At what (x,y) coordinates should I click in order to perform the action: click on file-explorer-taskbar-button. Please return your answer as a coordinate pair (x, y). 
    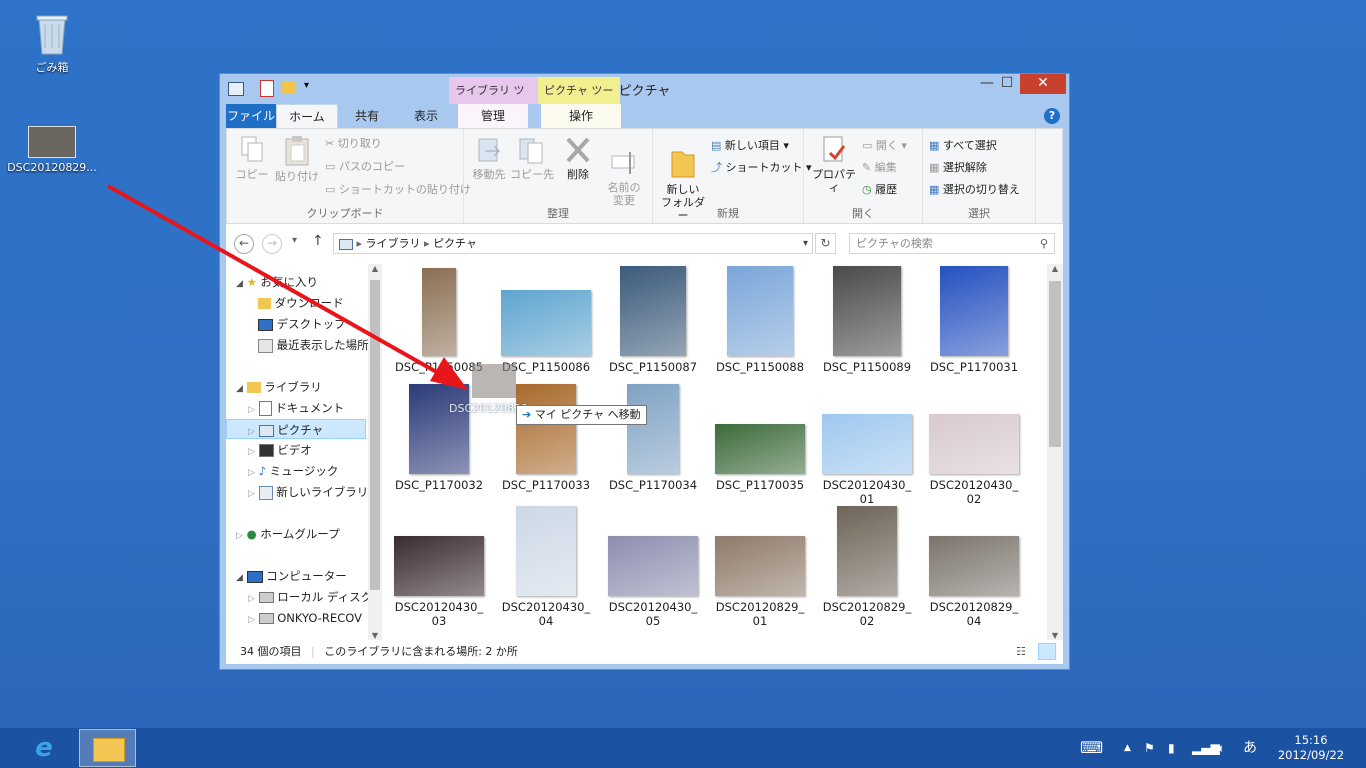
    Looking at the image, I should click on (107, 748).